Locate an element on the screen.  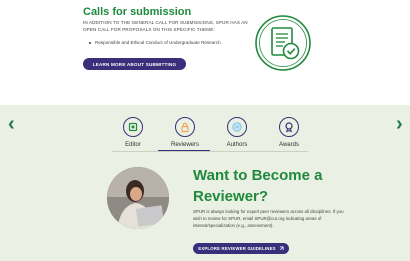
explore-button-label: EXPLORE REVIEWER GUIDELINES is located at coordinates (237, 248).